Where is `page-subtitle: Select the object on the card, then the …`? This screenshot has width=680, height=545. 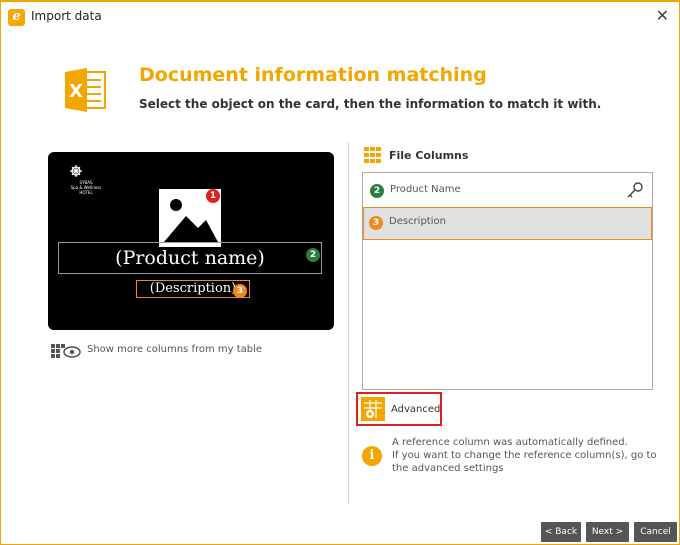
page-subtitle: Select the object on the card, then the … is located at coordinates (370, 104).